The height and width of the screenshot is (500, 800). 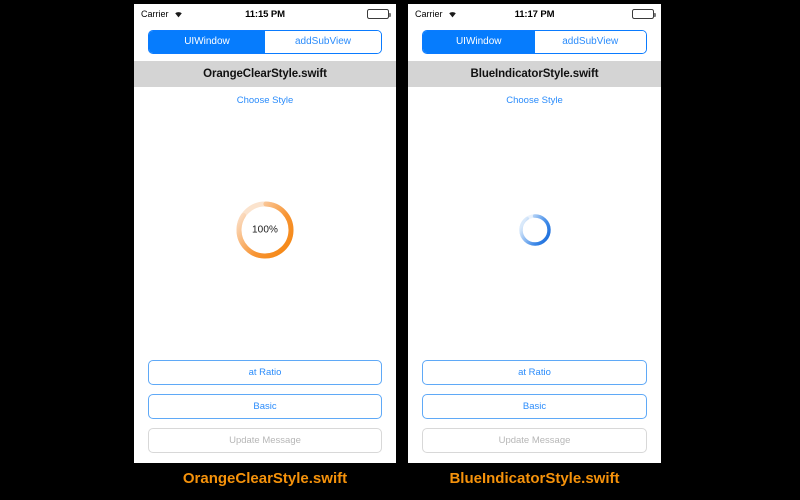 I want to click on caption-orange-clear-style: OrangeClearStyle.swift, so click(x=265, y=478).